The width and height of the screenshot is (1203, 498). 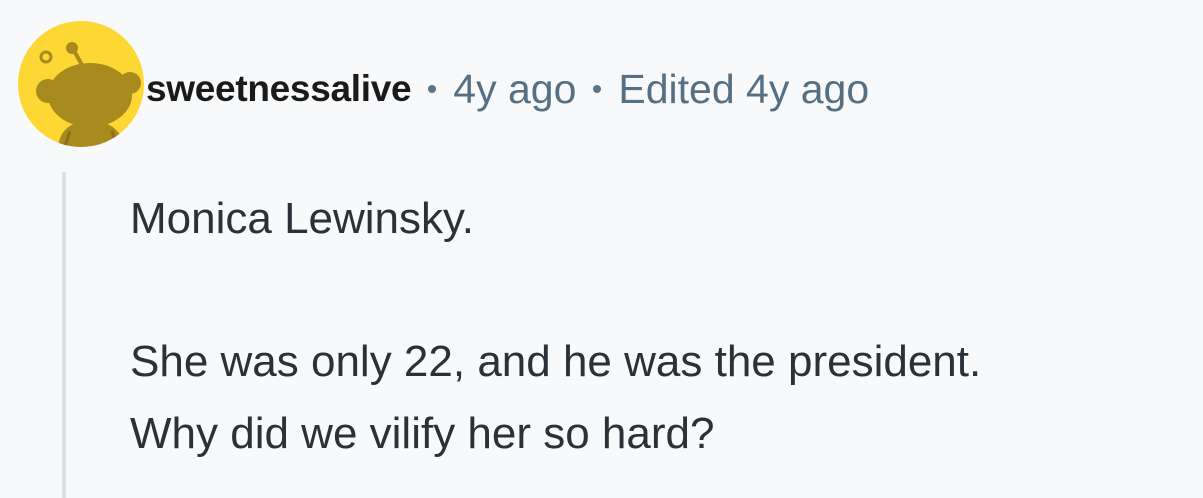 I want to click on thread-line, so click(x=64, y=335).